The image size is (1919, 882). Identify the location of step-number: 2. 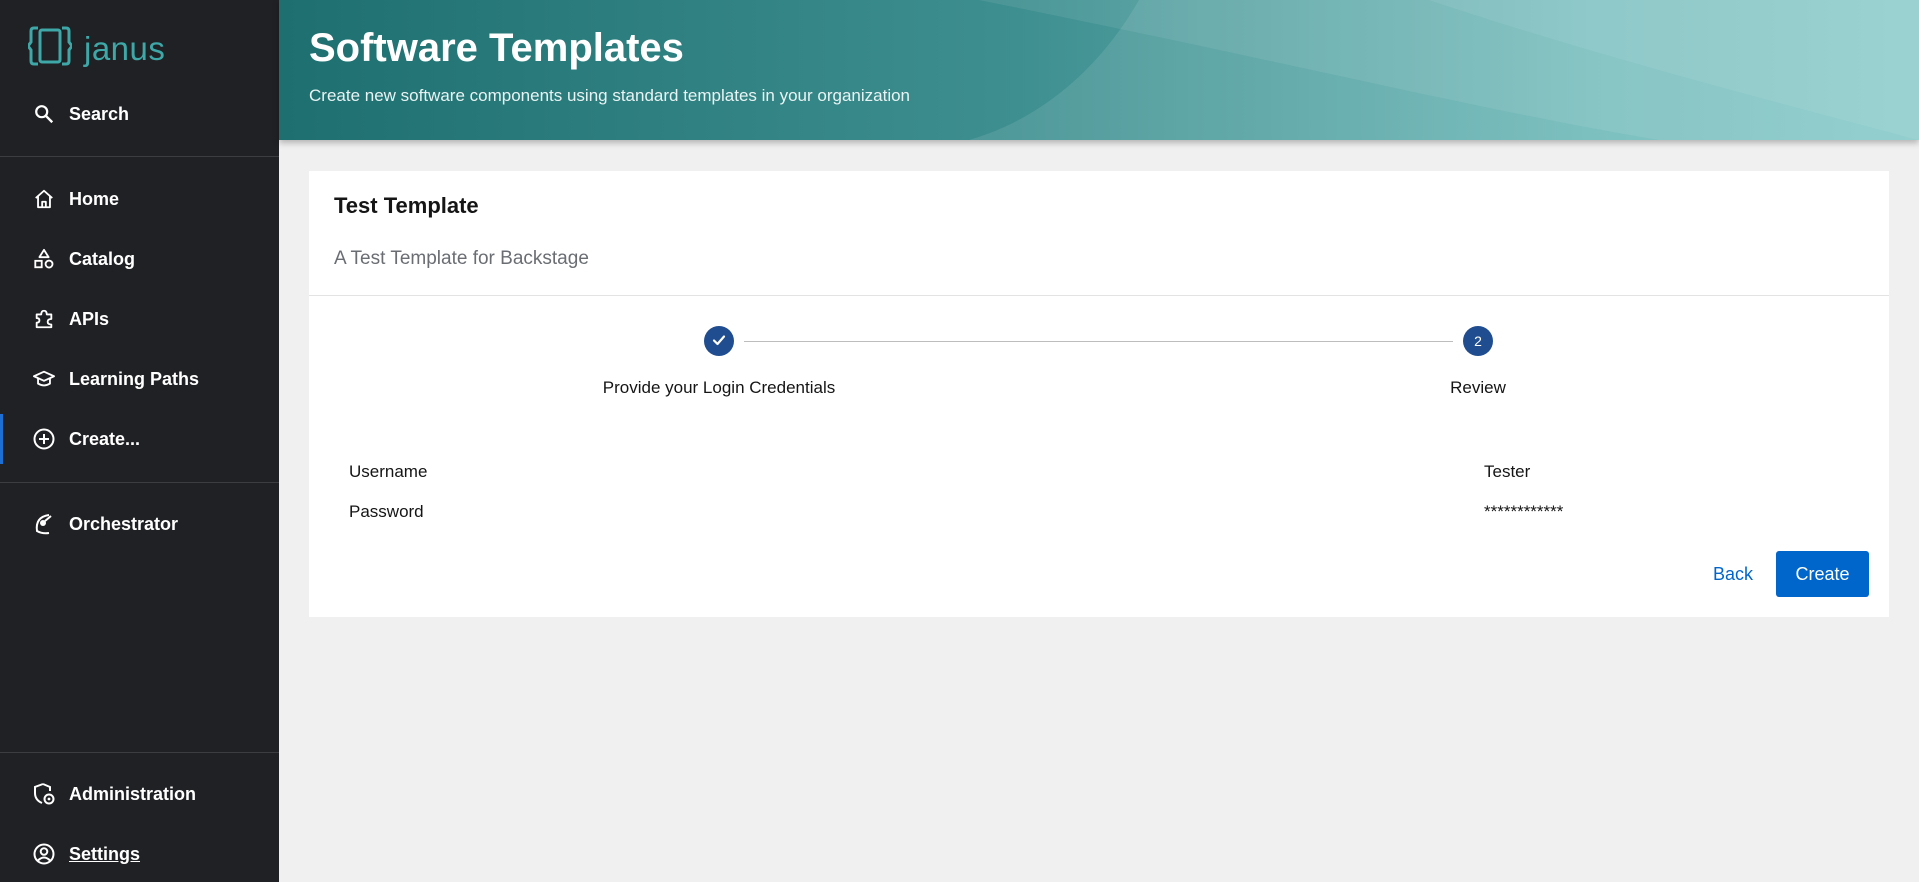
(1478, 341).